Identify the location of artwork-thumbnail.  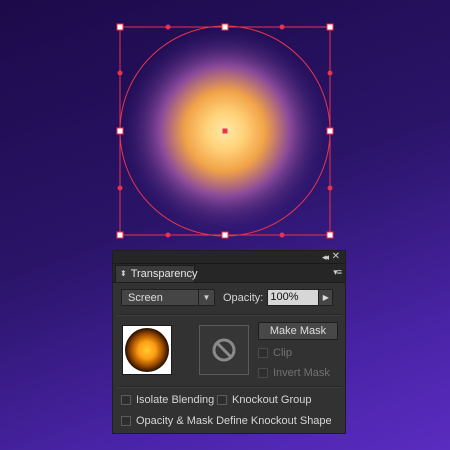
(147, 350).